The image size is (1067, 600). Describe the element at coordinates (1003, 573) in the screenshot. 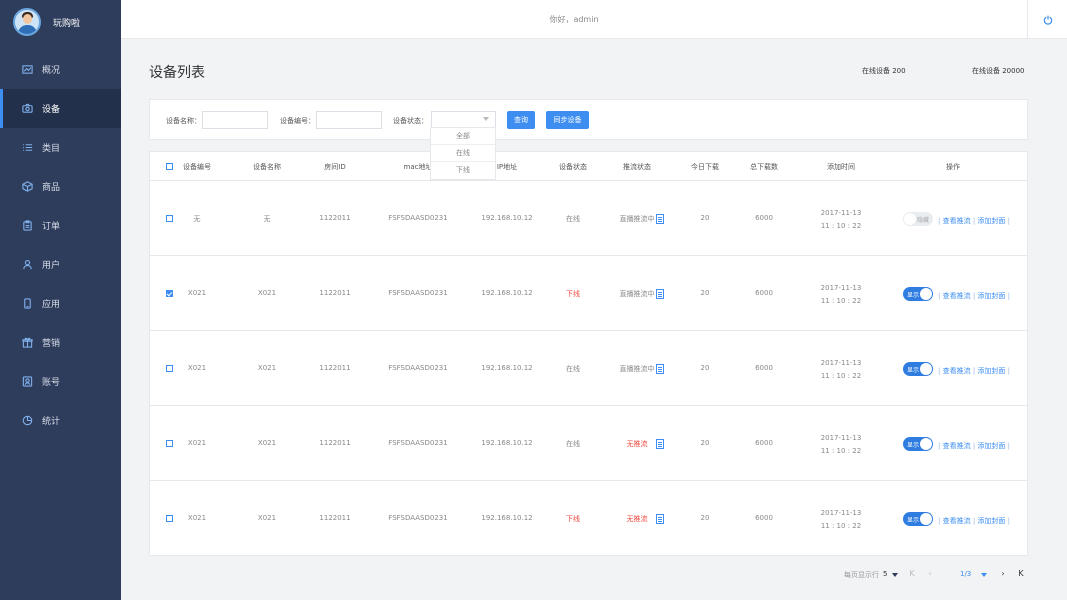

I see `next-page-button: ›` at that location.